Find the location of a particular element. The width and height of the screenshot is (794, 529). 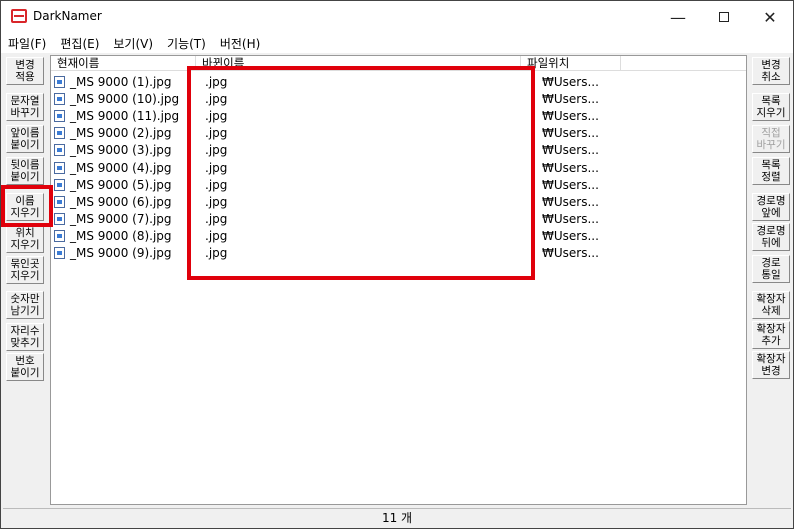

path-suffix-button: 경로명 뒤에 is located at coordinates (771, 237).